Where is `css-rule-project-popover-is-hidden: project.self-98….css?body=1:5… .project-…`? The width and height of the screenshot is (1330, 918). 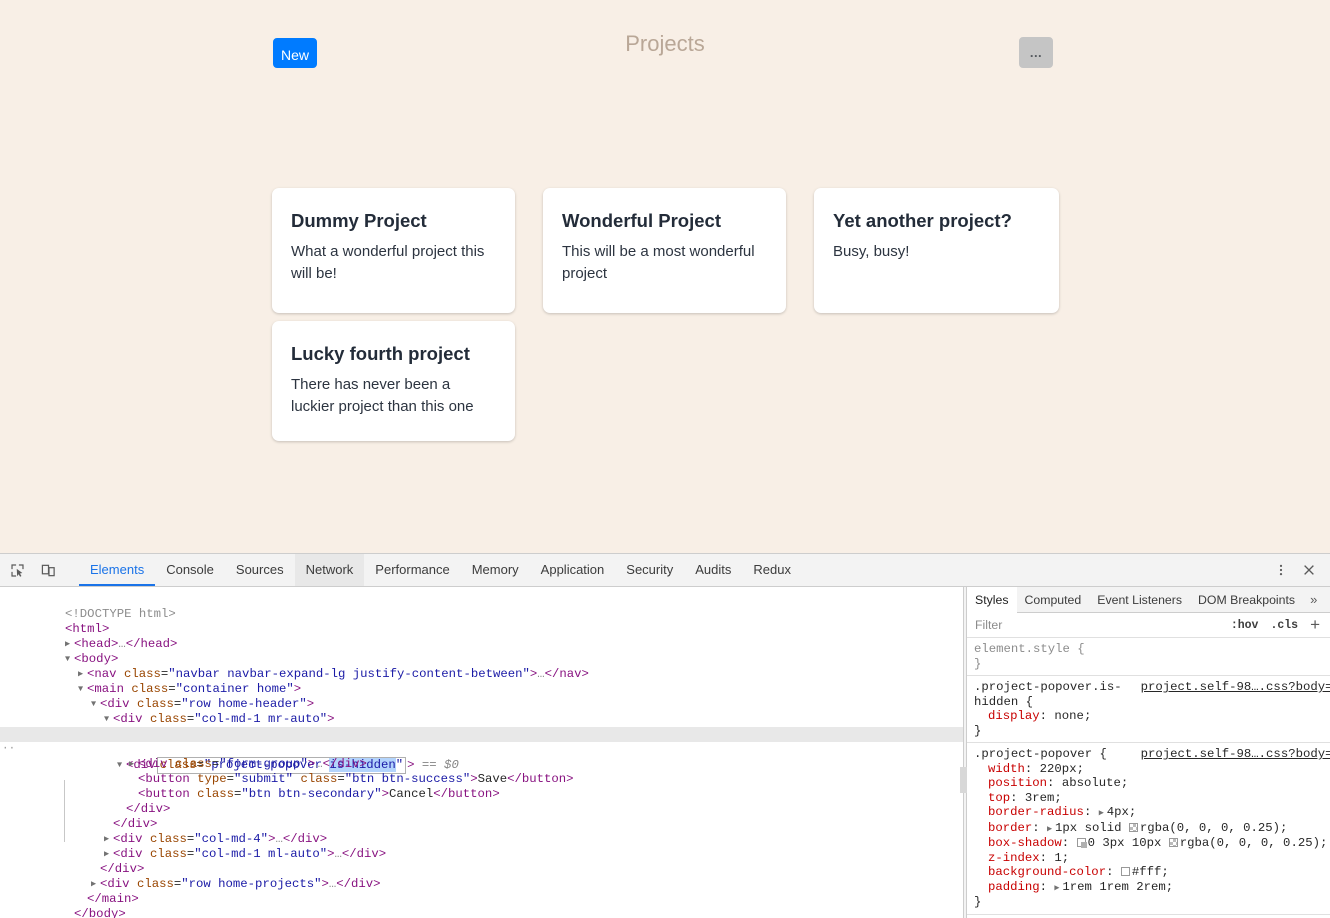
css-rule-project-popover-is-hidden: project.self-98….css?body=1:5… .project-… is located at coordinates (1148, 709).